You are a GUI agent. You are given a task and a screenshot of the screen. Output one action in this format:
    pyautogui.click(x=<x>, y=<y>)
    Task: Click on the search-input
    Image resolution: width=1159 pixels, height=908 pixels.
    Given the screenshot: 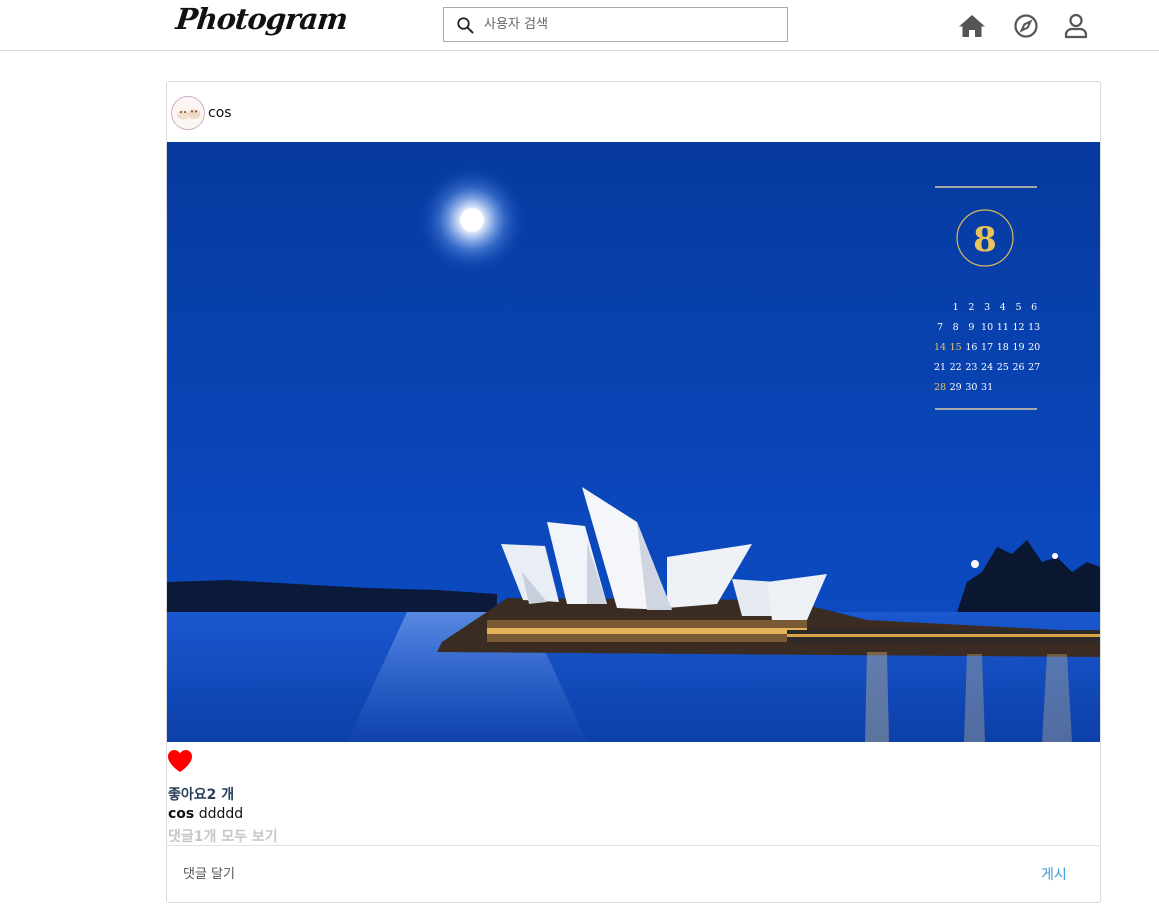 What is the action you would take?
    pyautogui.click(x=633, y=24)
    